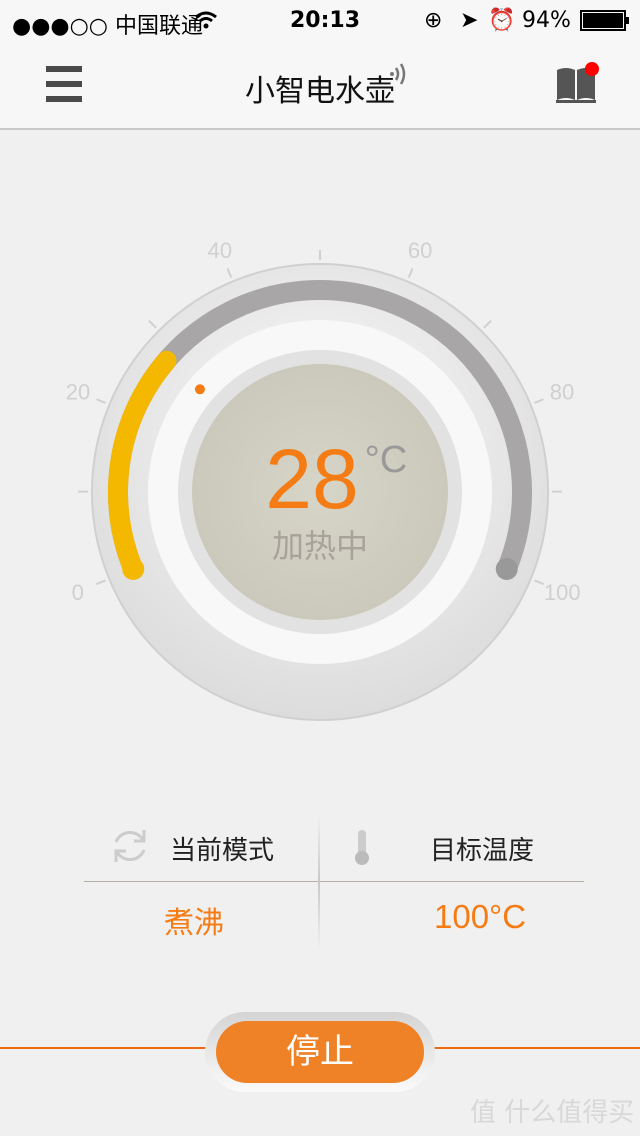 Image resolution: width=640 pixels, height=1136 pixels. What do you see at coordinates (592, 69) in the screenshot?
I see `notification-dot` at bounding box center [592, 69].